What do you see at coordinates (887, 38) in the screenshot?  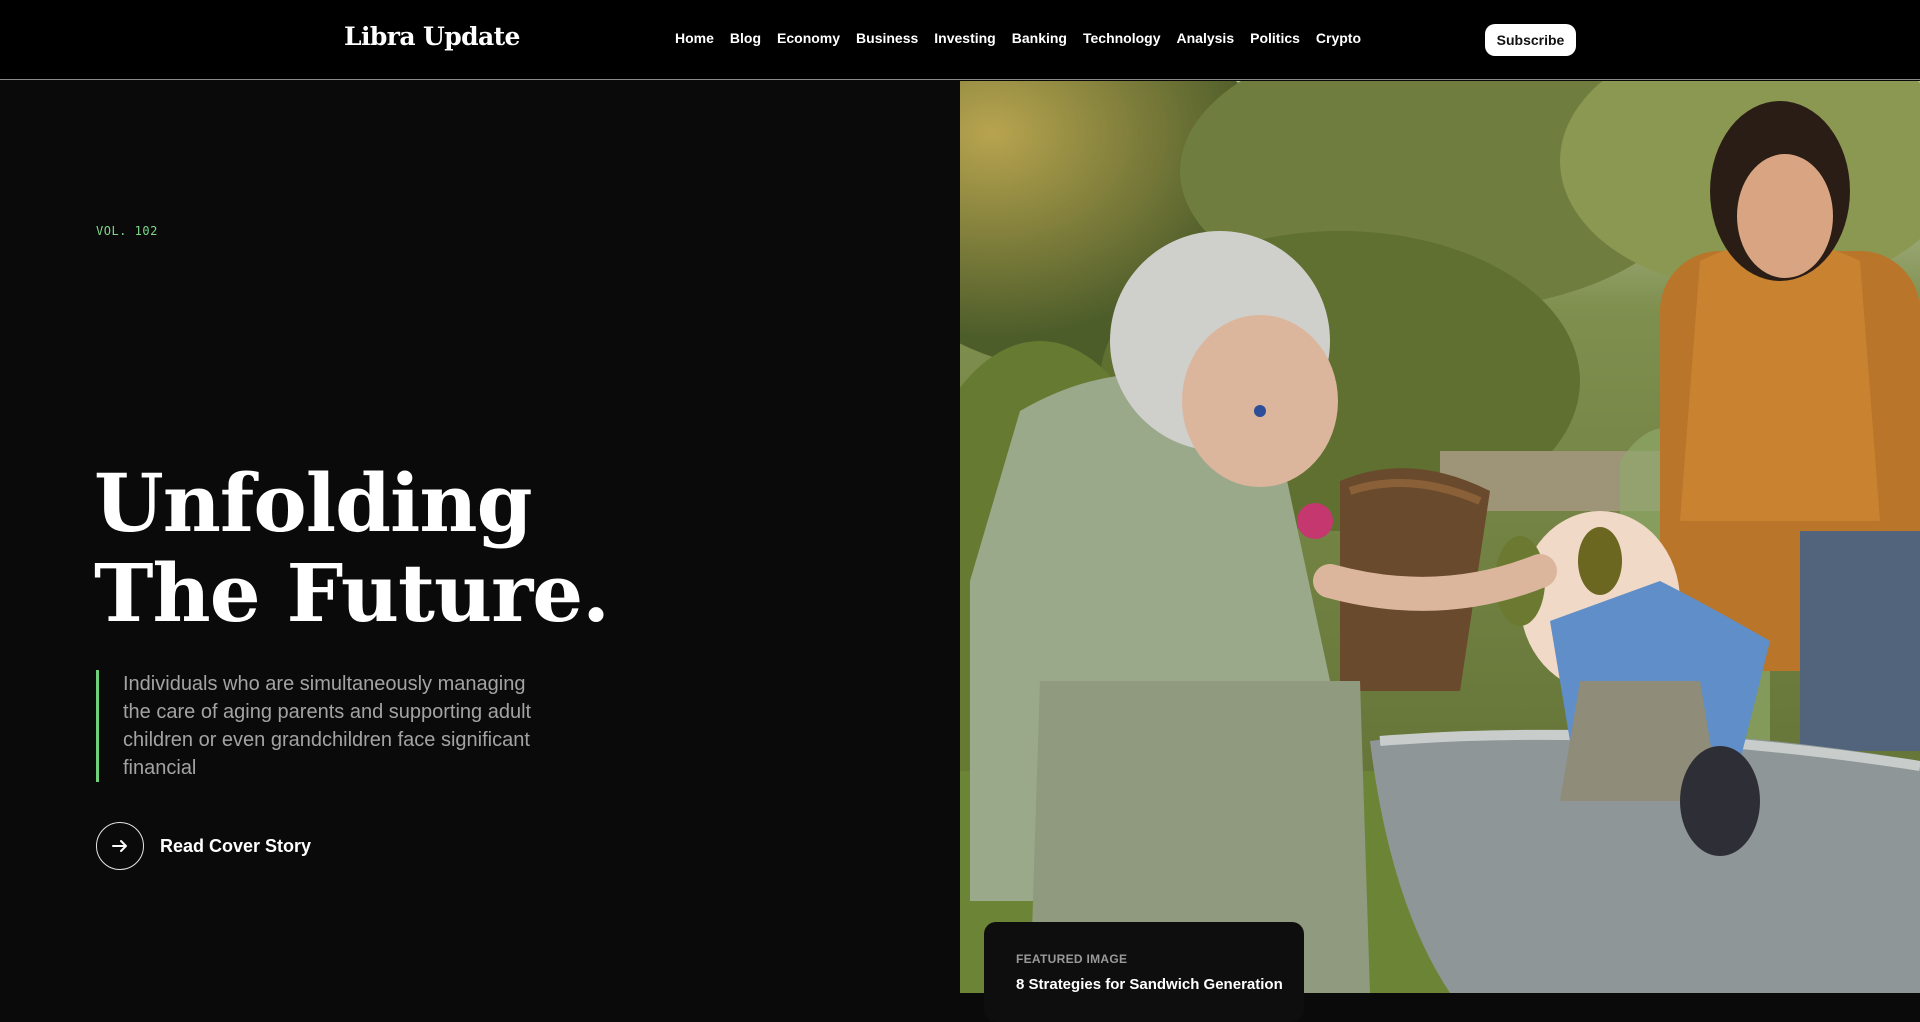 I see `nav-link-business: Business` at bounding box center [887, 38].